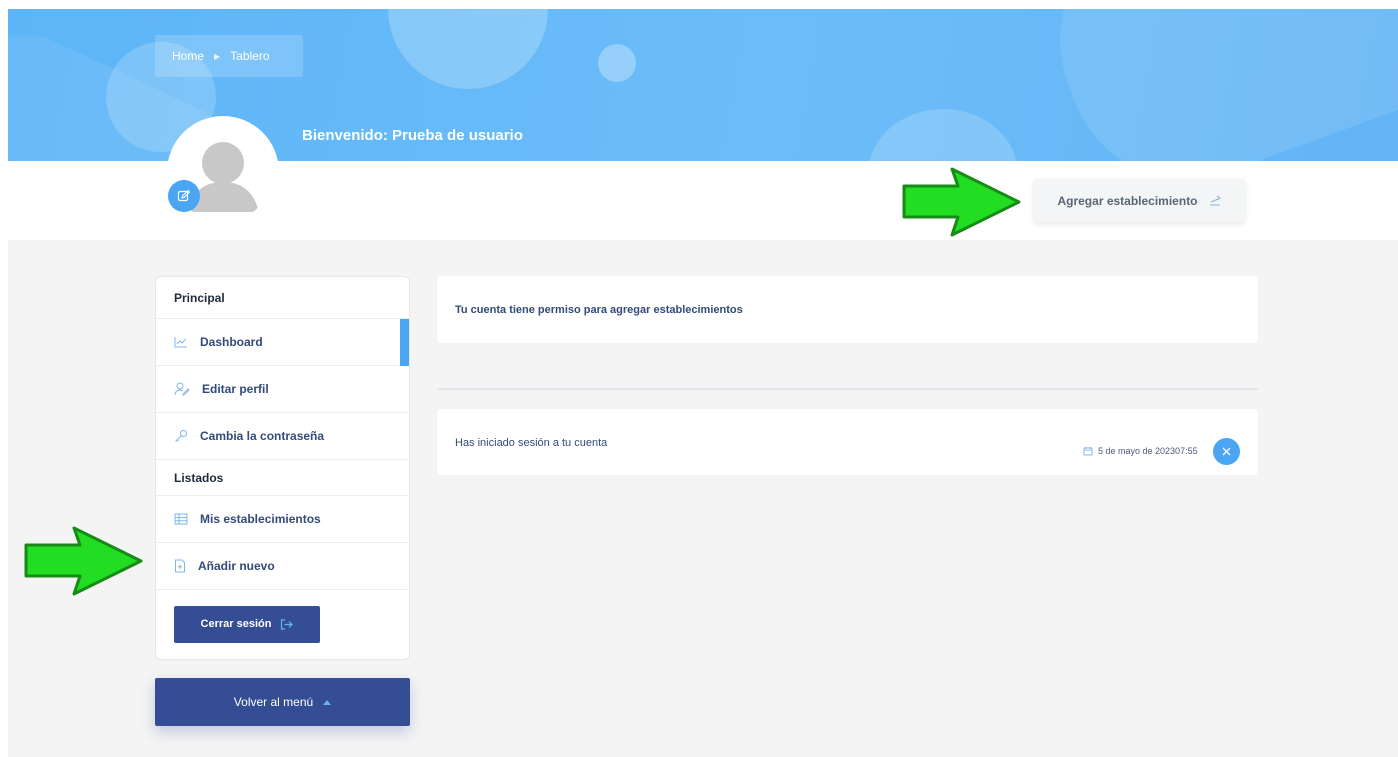 Image resolution: width=1398 pixels, height=757 pixels. I want to click on sign-out-icon, so click(287, 624).